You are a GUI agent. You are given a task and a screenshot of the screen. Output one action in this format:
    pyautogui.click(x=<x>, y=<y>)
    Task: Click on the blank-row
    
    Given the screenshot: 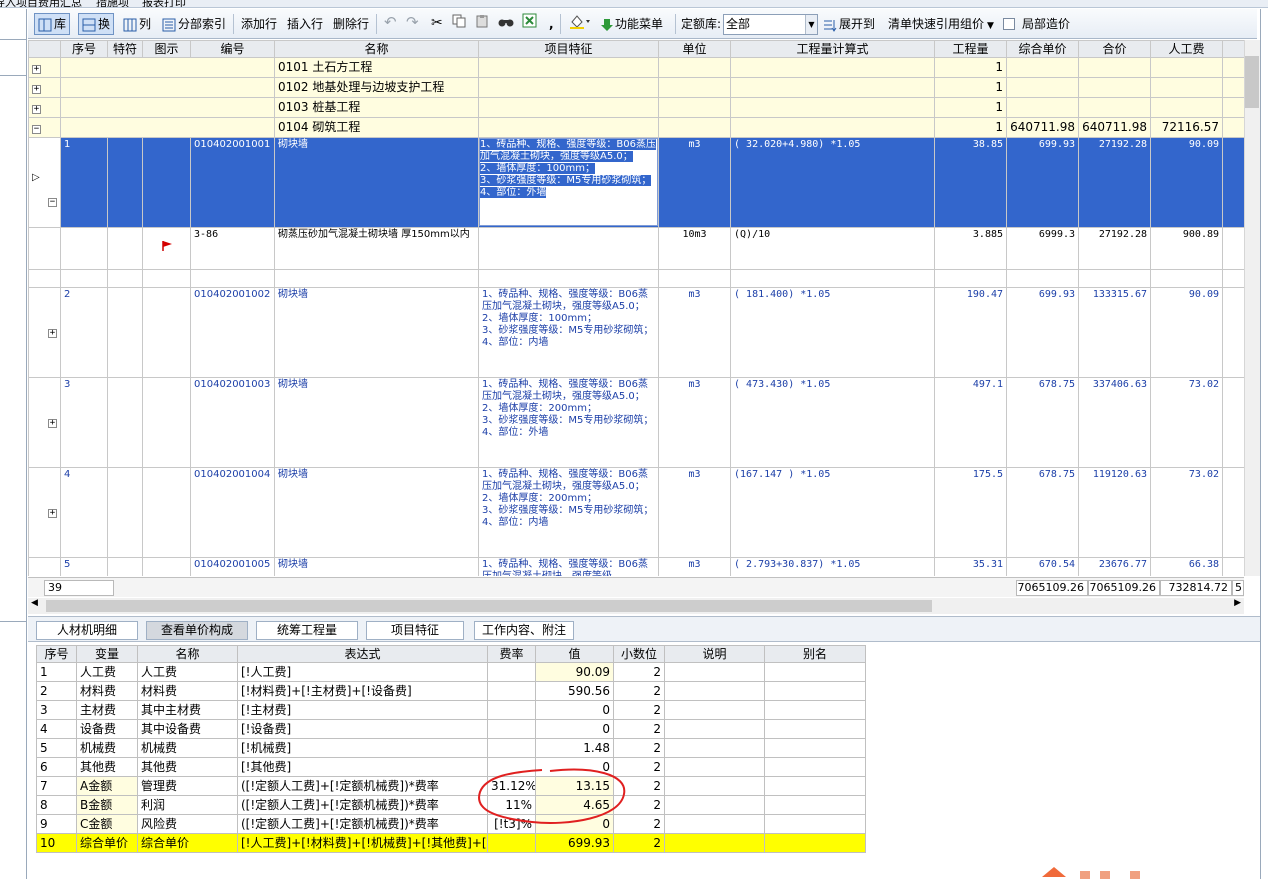 What is the action you would take?
    pyautogui.click(x=636, y=278)
    